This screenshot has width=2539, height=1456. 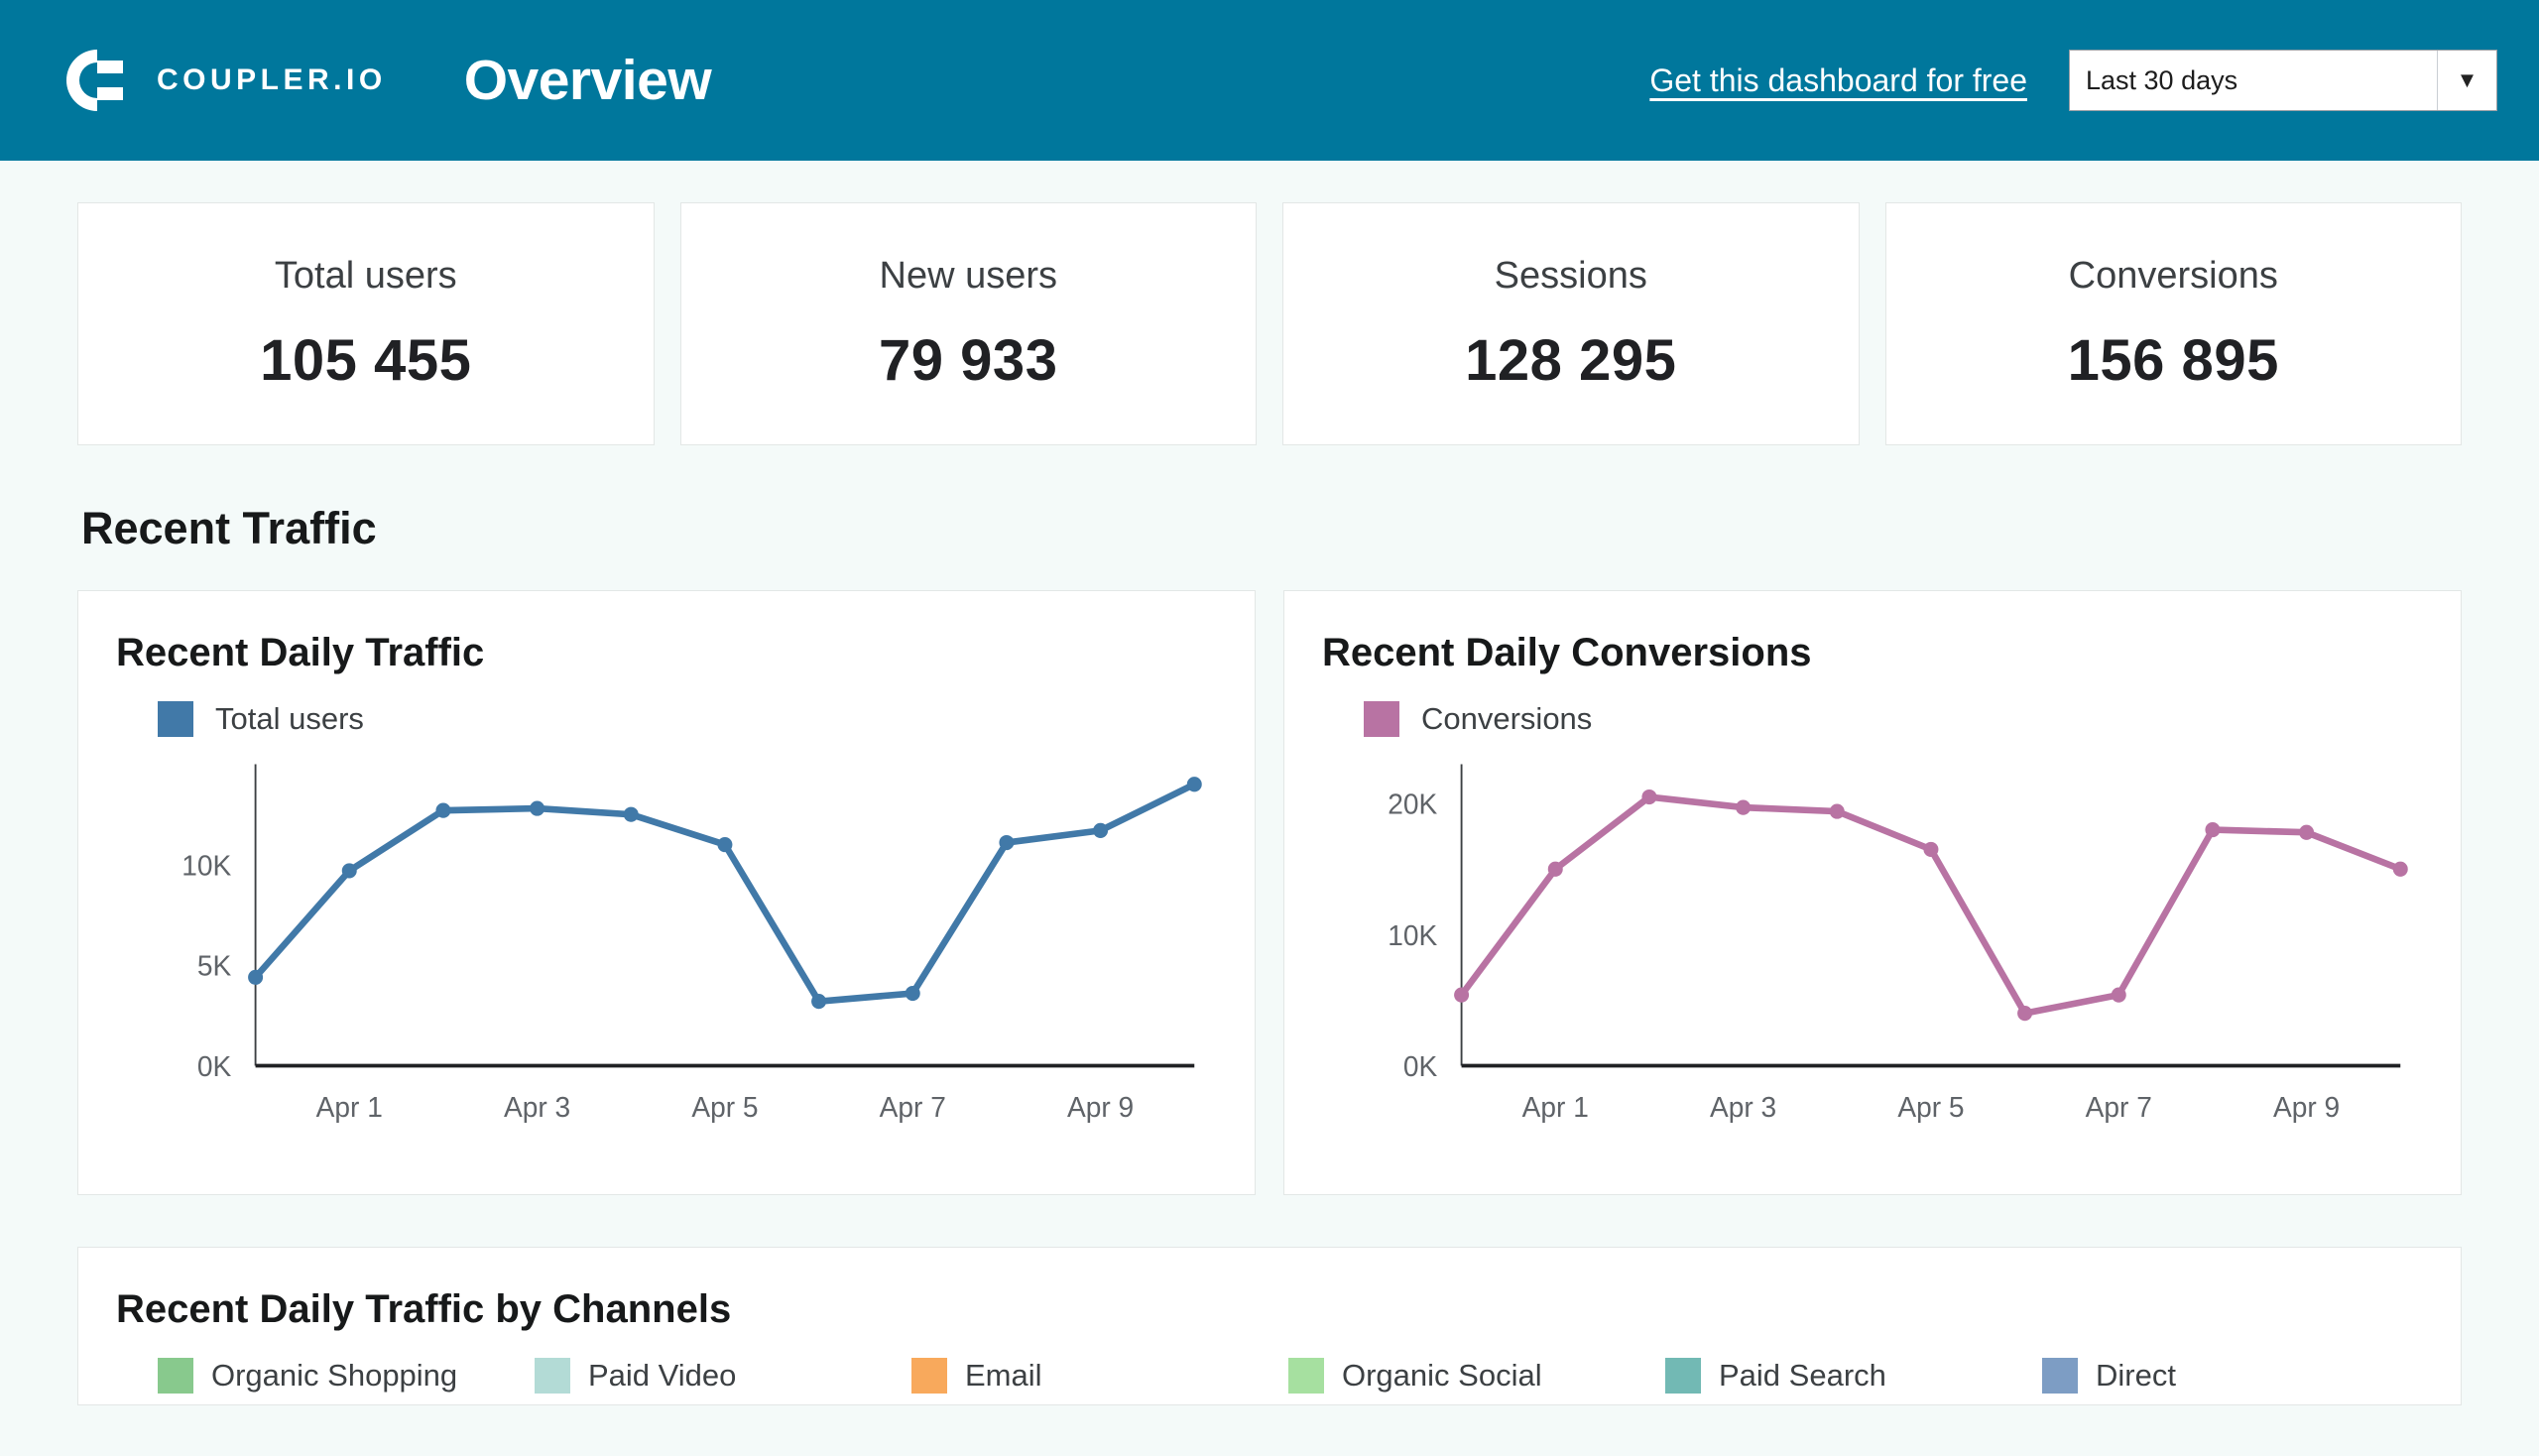 I want to click on kpi-value: 79 933, so click(x=969, y=360).